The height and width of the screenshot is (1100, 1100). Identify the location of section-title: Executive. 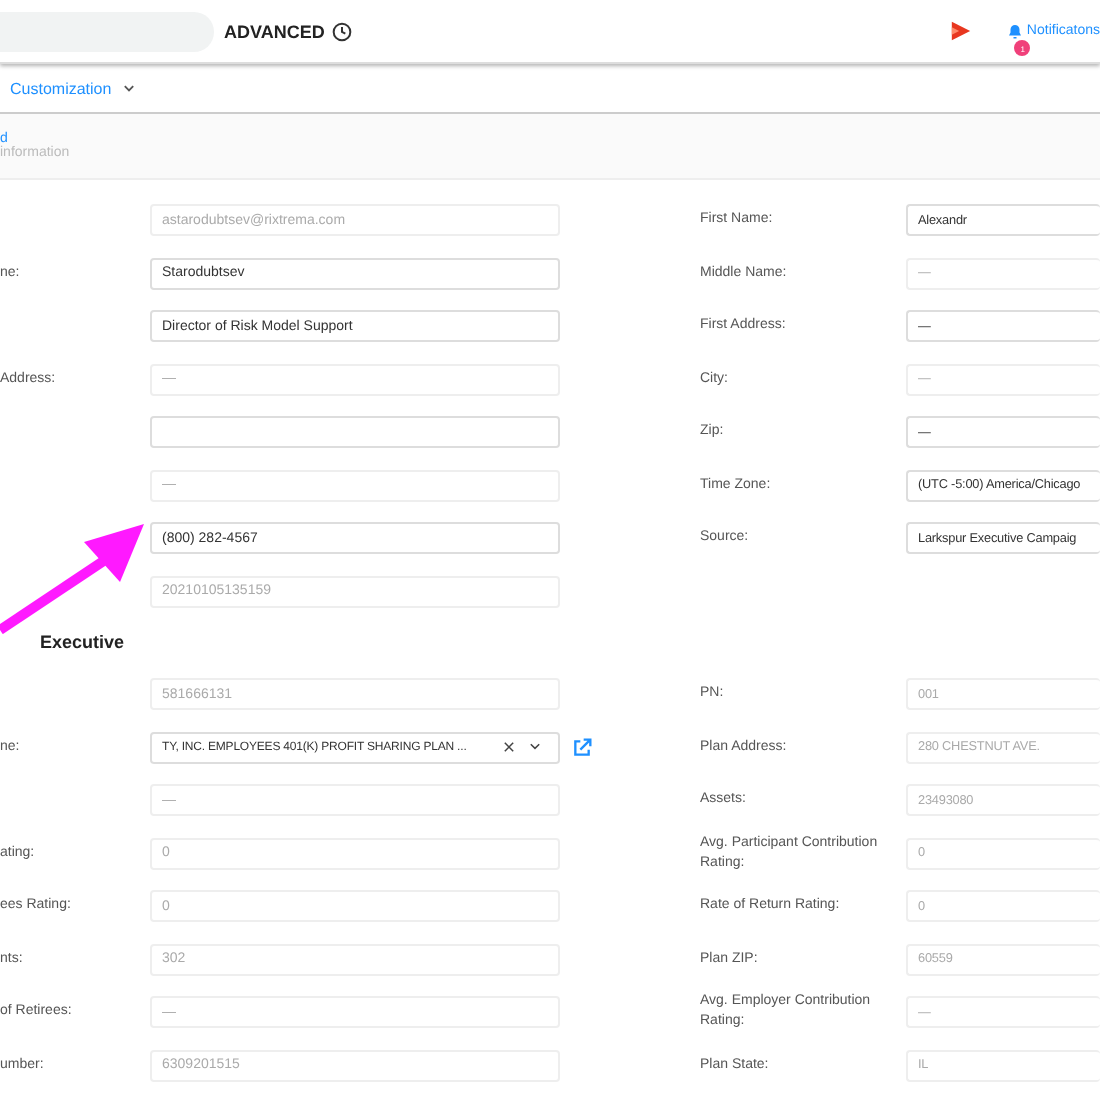
(82, 644).